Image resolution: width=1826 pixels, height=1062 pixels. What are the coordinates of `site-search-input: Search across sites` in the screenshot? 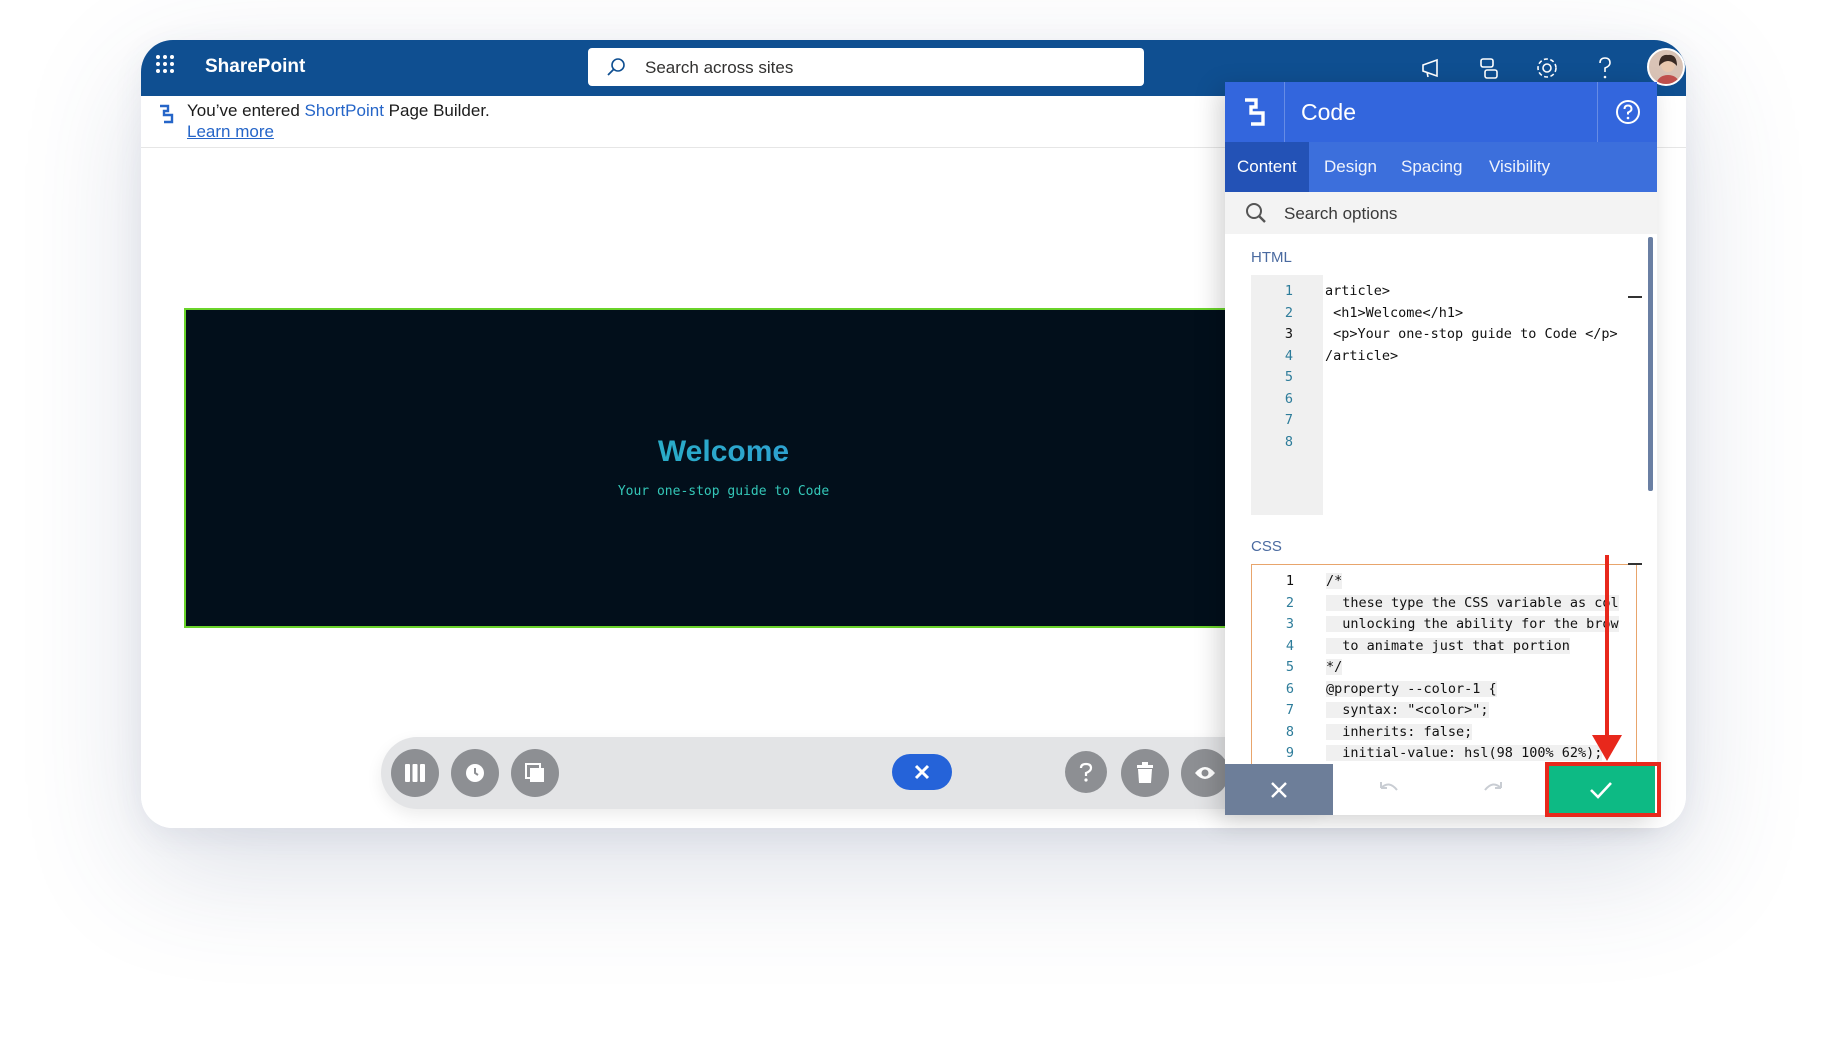 It's located at (866, 67).